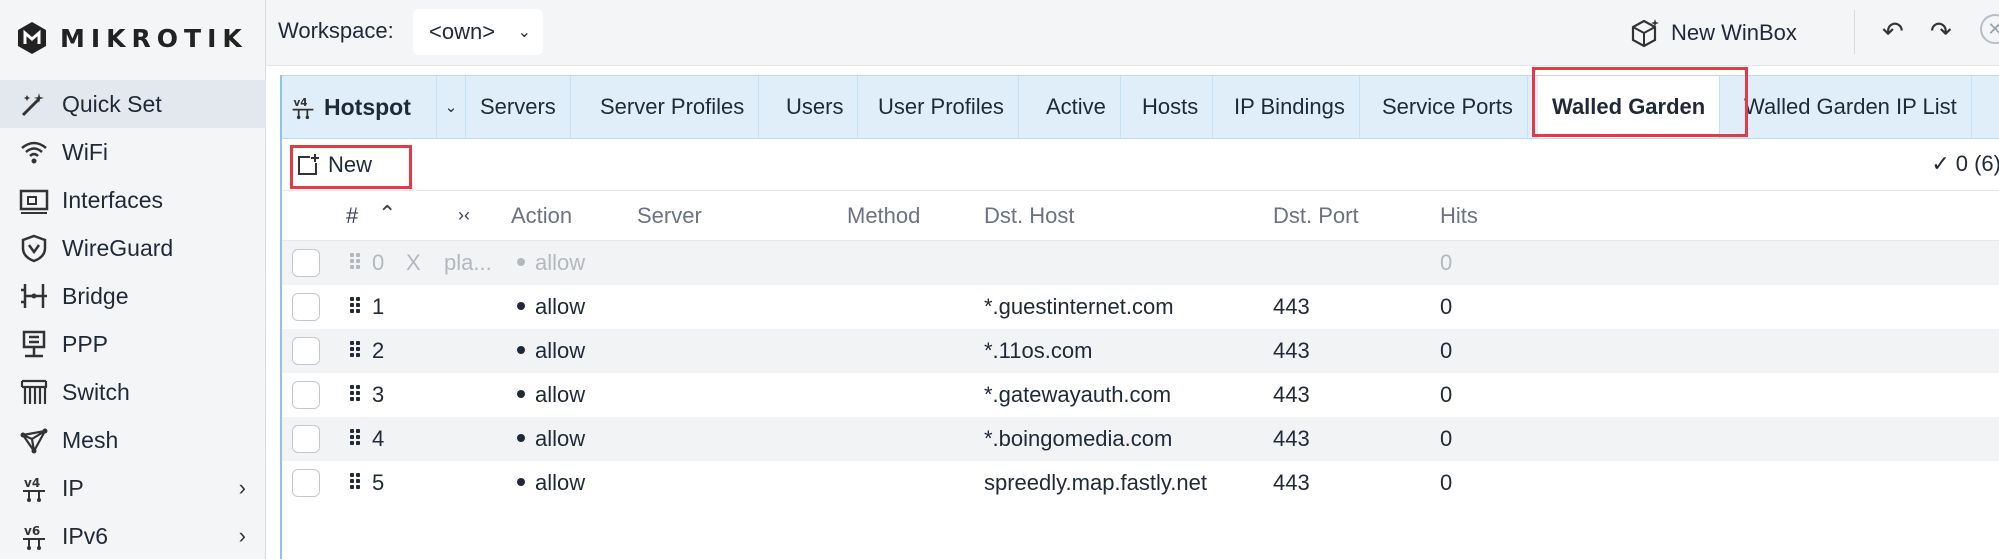 The width and height of the screenshot is (1999, 560). What do you see at coordinates (1029, 216) in the screenshot?
I see `column-header-dst-host: Dst. Host` at bounding box center [1029, 216].